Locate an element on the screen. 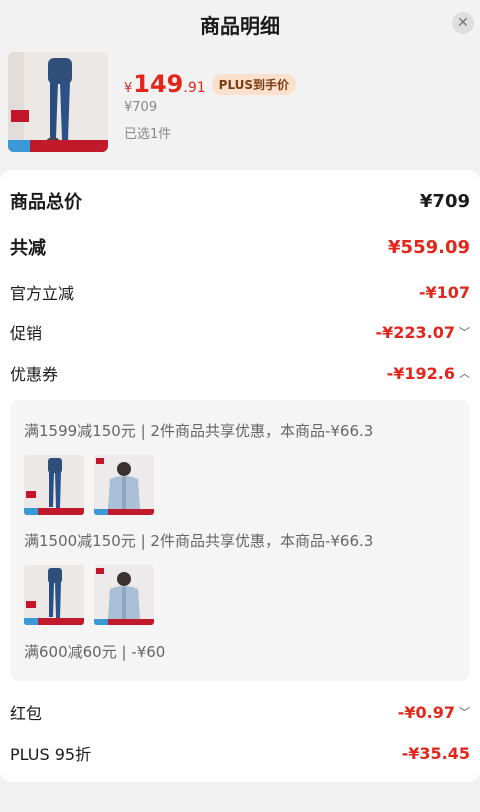  redpacket-value: -¥0.97 is located at coordinates (426, 712).